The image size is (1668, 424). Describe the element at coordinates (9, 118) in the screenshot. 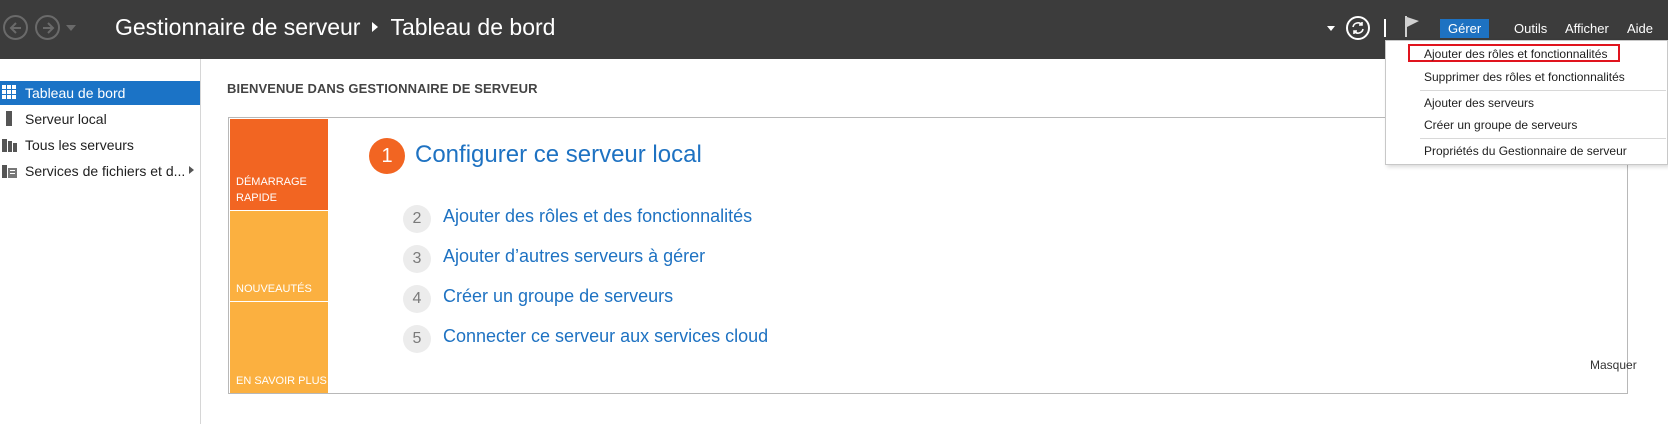

I see `server-icon` at that location.